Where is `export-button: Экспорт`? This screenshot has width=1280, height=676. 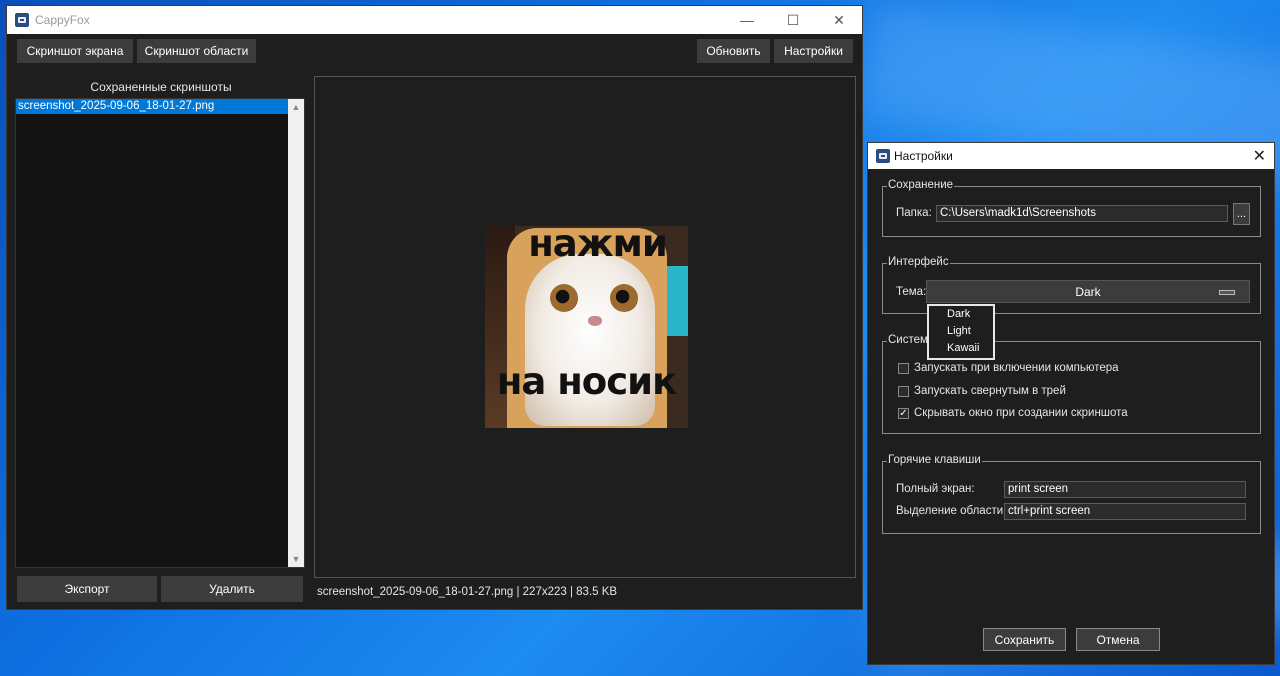 export-button: Экспорт is located at coordinates (87, 589).